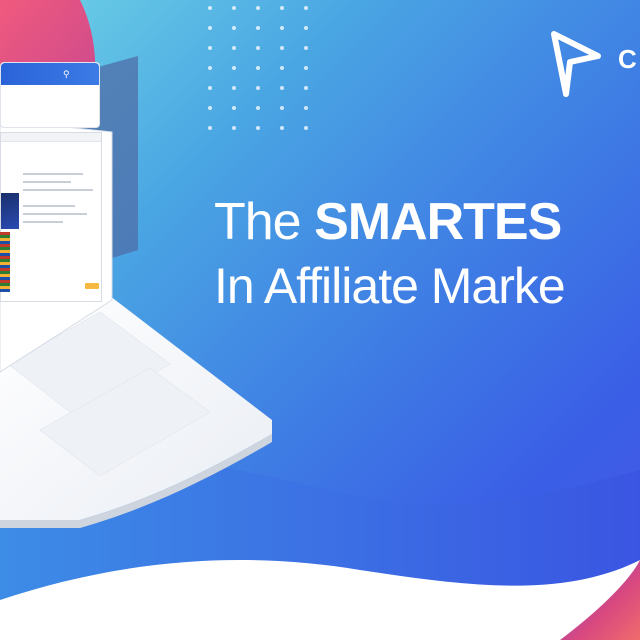 The width and height of the screenshot is (640, 640). Describe the element at coordinates (438, 222) in the screenshot. I see `headline-bold: SMARTES` at that location.